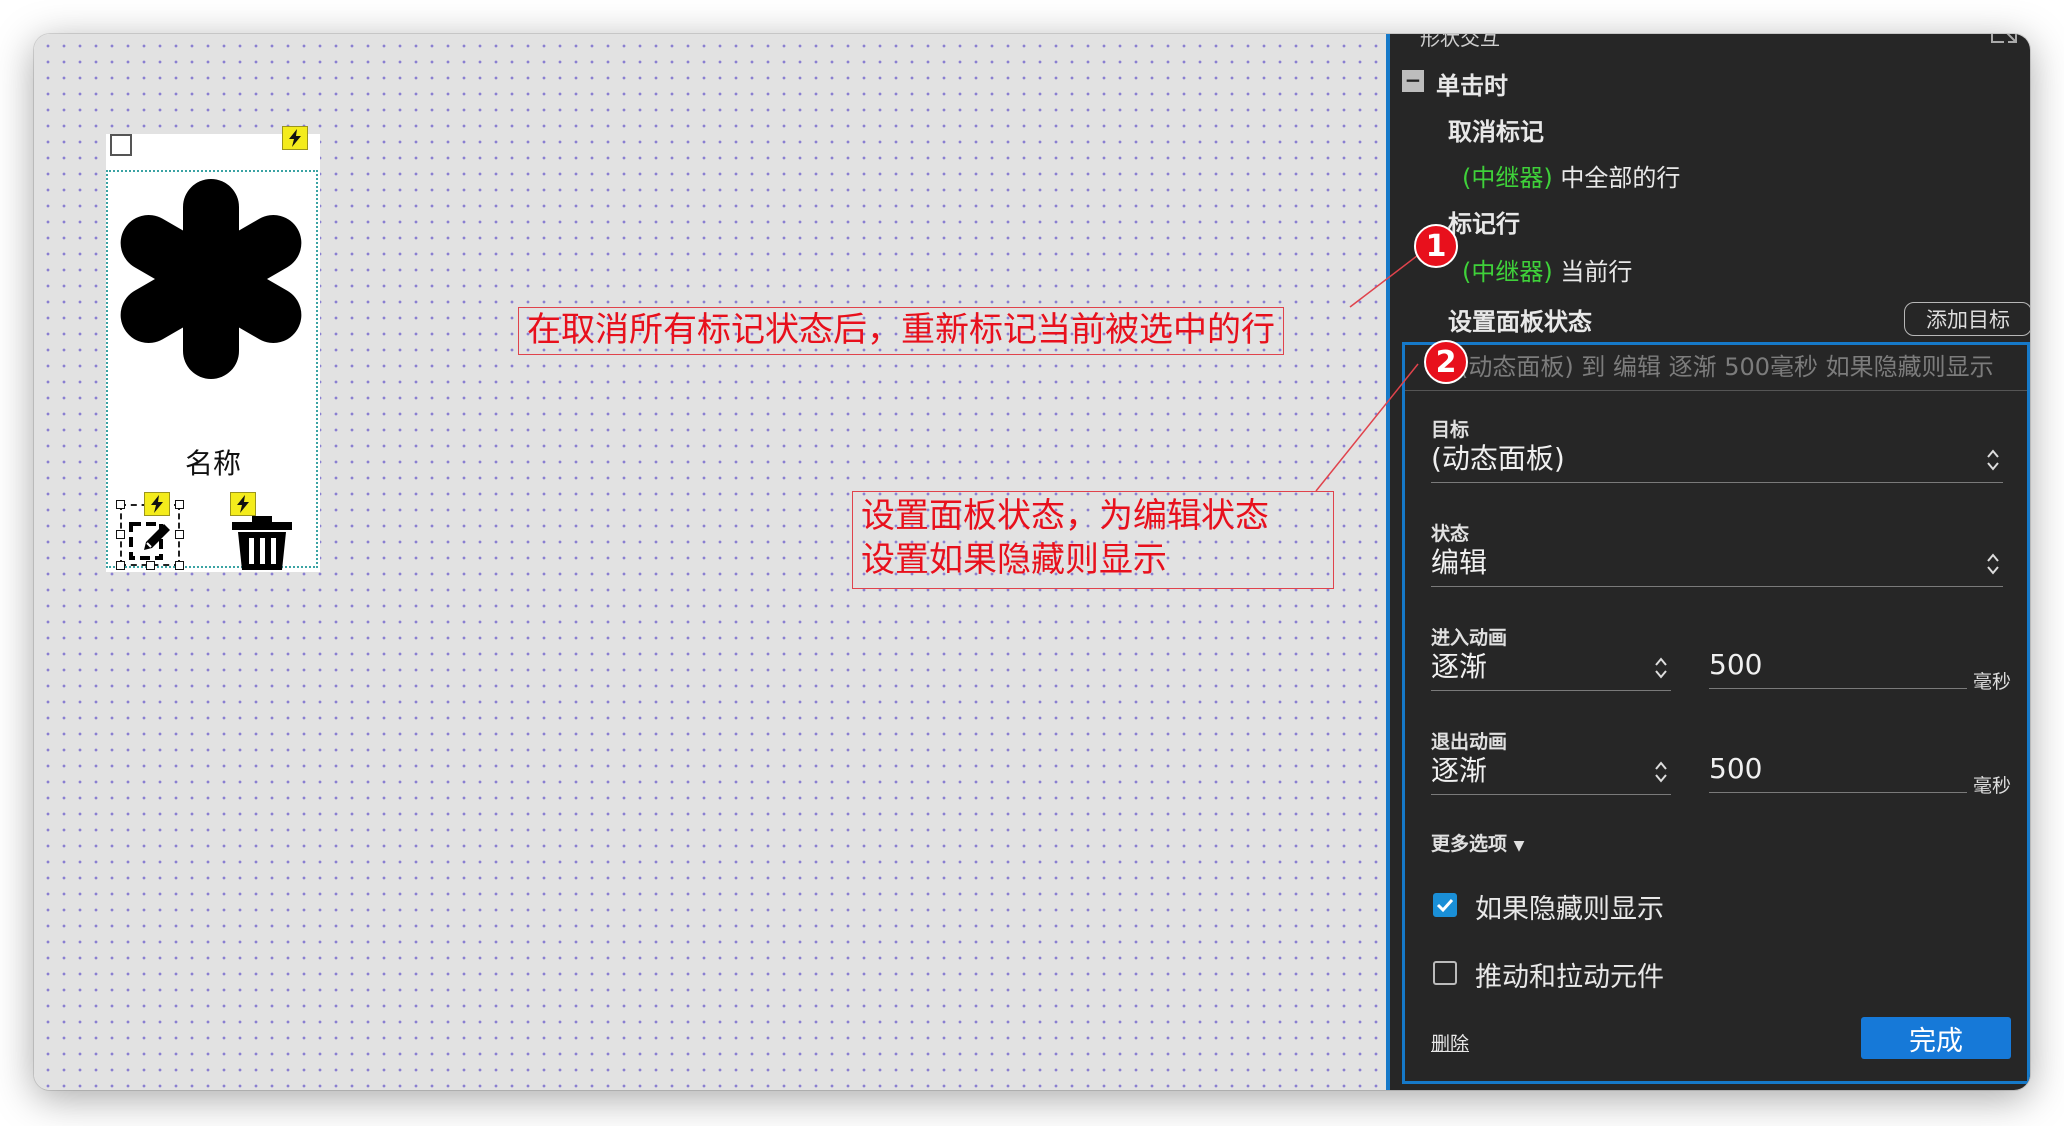 Image resolution: width=2064 pixels, height=1126 pixels. What do you see at coordinates (212, 463) in the screenshot?
I see `widget-name-label: 名称` at bounding box center [212, 463].